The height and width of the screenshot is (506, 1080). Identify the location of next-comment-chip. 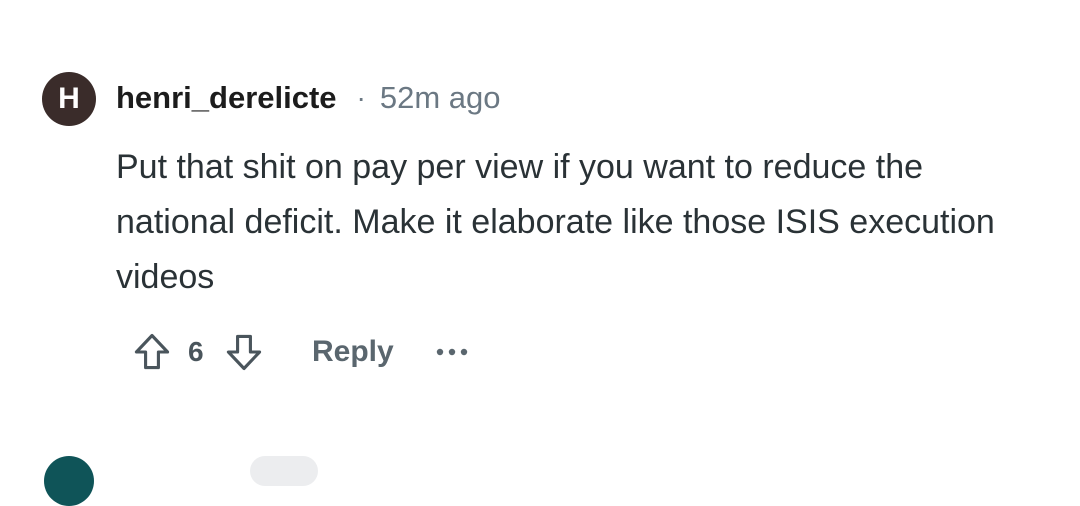
(284, 471).